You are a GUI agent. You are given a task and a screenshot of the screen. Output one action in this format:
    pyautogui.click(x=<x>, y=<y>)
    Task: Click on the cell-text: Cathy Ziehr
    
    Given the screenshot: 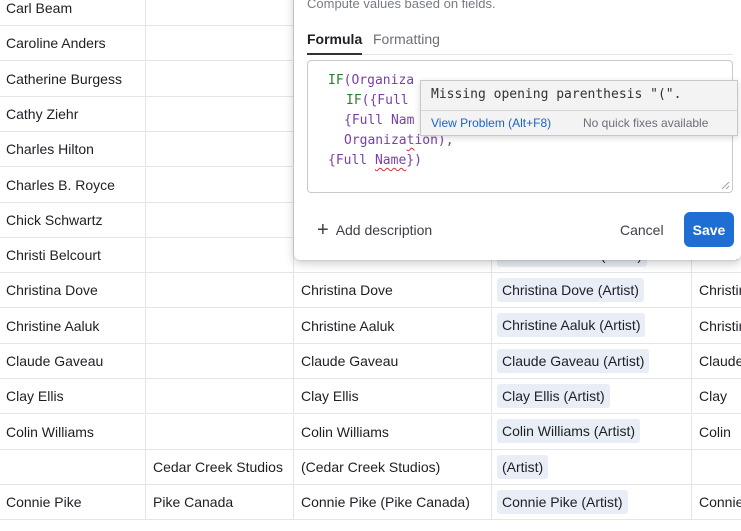 What is the action you would take?
    pyautogui.click(x=42, y=113)
    